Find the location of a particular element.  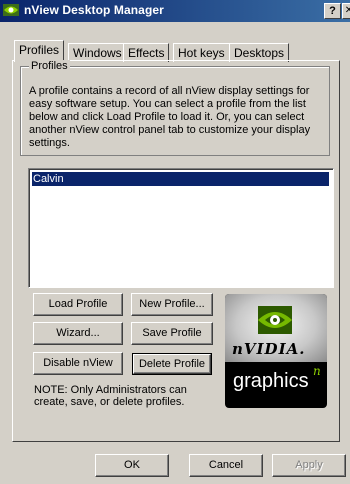

window-title: nView Desktop Manager is located at coordinates (94, 10).